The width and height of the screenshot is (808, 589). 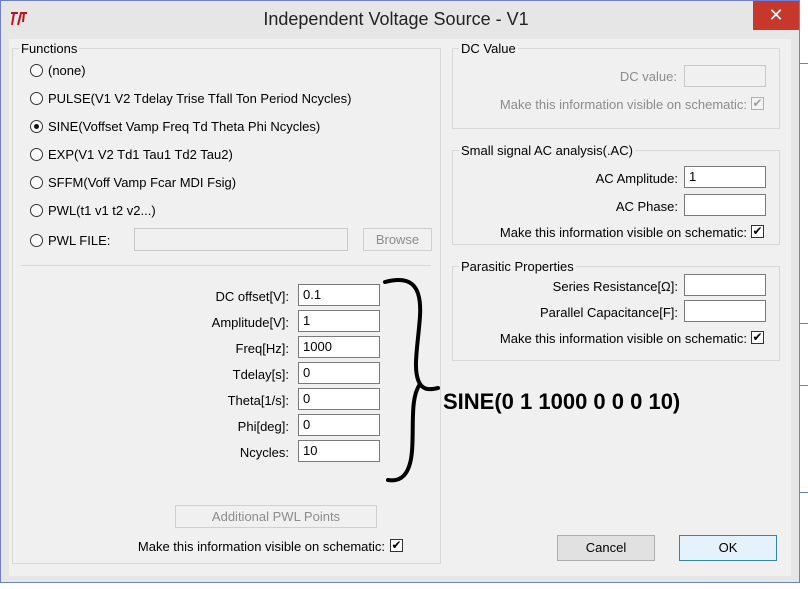 I want to click on dc-value-input, so click(x=725, y=76).